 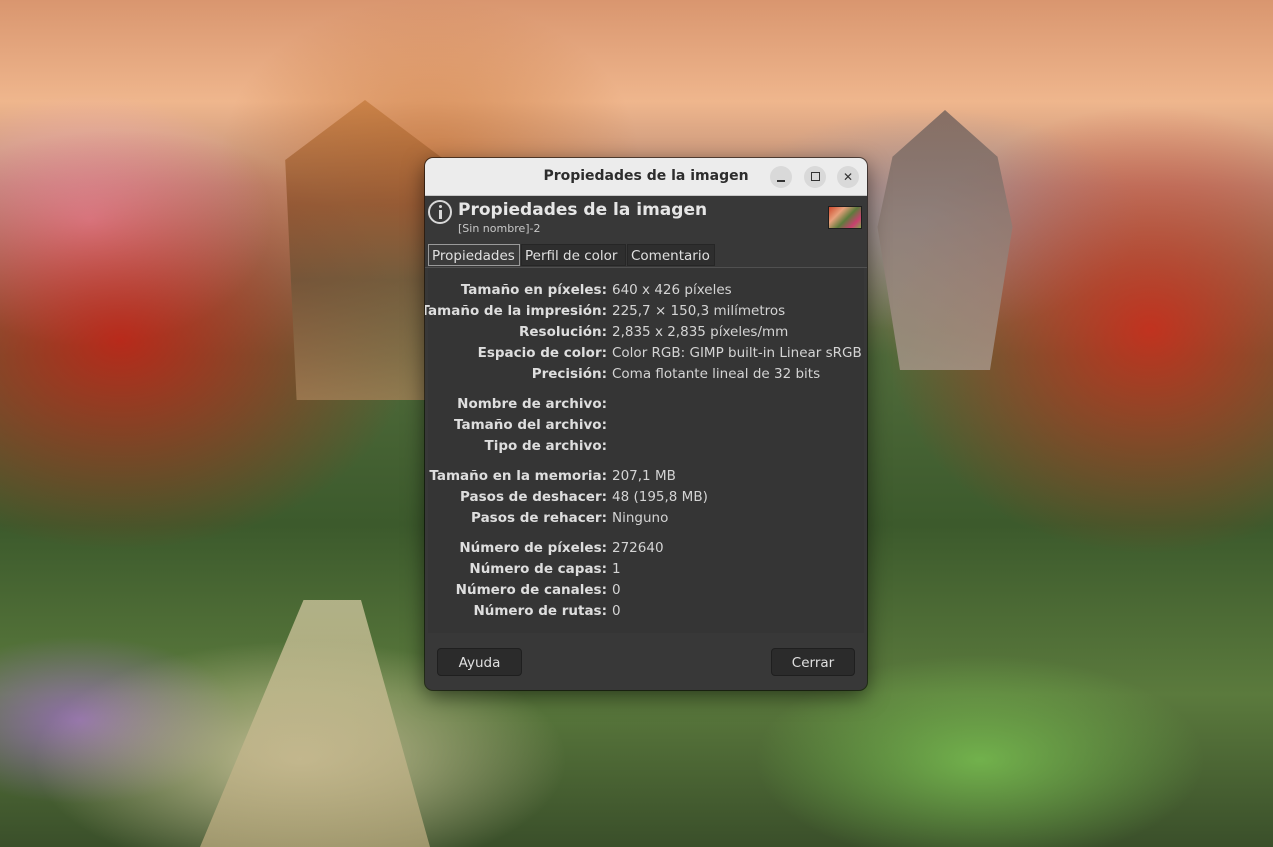 I want to click on property-value: 1, so click(x=616, y=569).